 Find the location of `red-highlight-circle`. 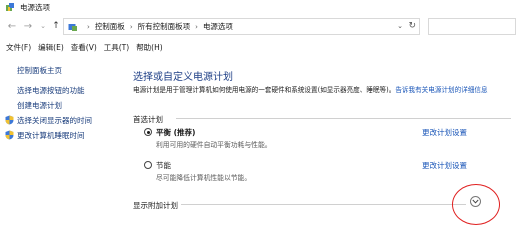

red-highlight-circle is located at coordinates (476, 204).